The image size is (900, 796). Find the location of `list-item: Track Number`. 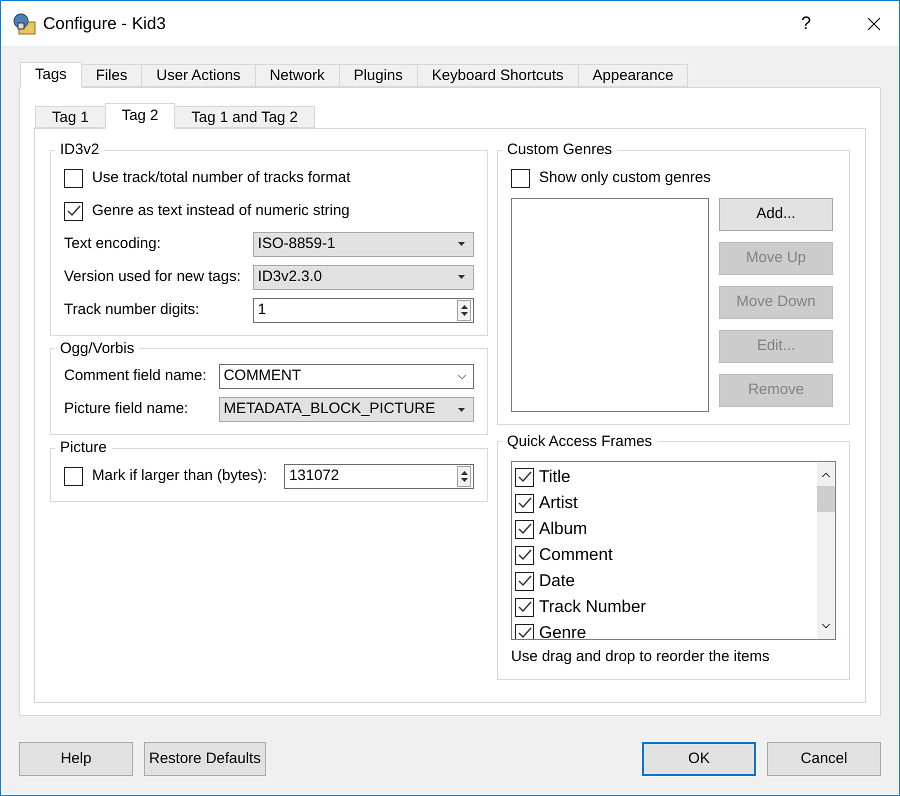

list-item: Track Number is located at coordinates (592, 607).